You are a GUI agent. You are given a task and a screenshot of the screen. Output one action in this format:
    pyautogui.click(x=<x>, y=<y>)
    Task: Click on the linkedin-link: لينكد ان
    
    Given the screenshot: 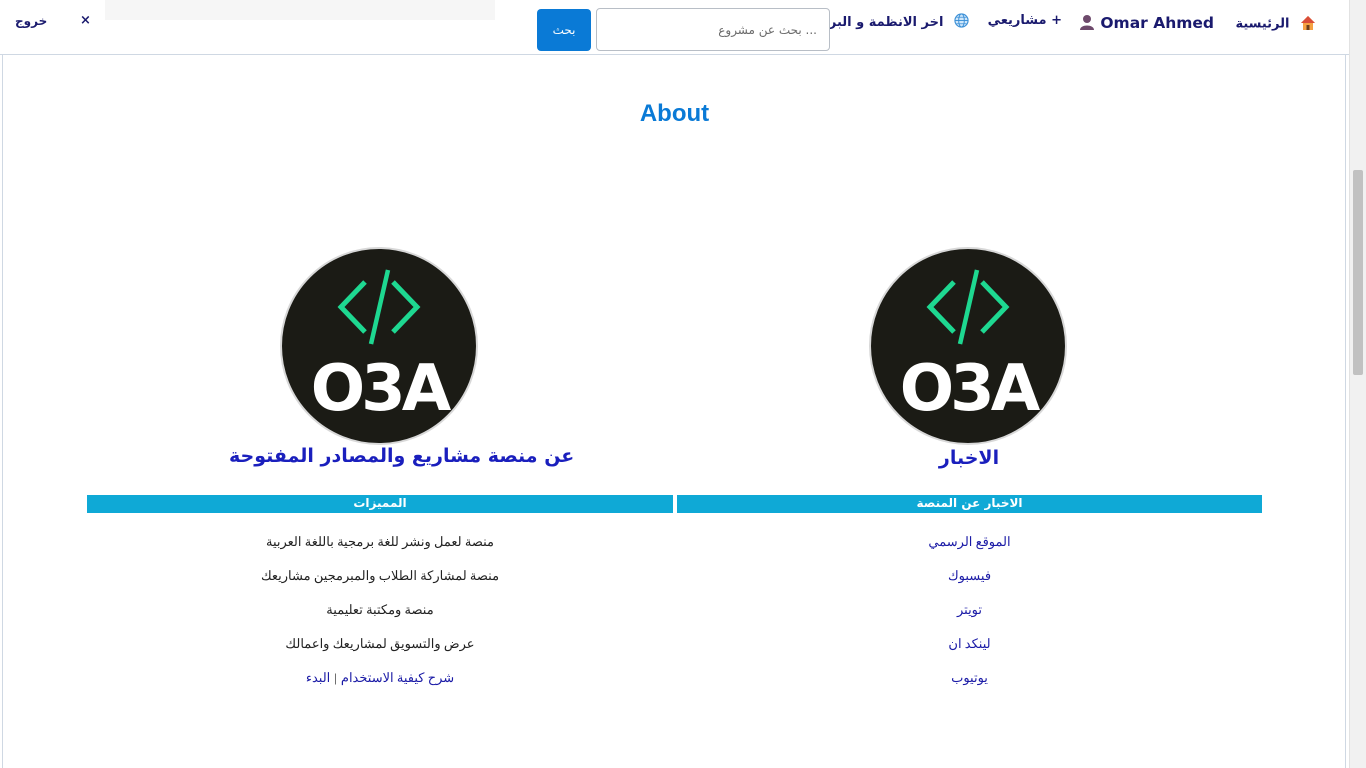 What is the action you would take?
    pyautogui.click(x=969, y=643)
    